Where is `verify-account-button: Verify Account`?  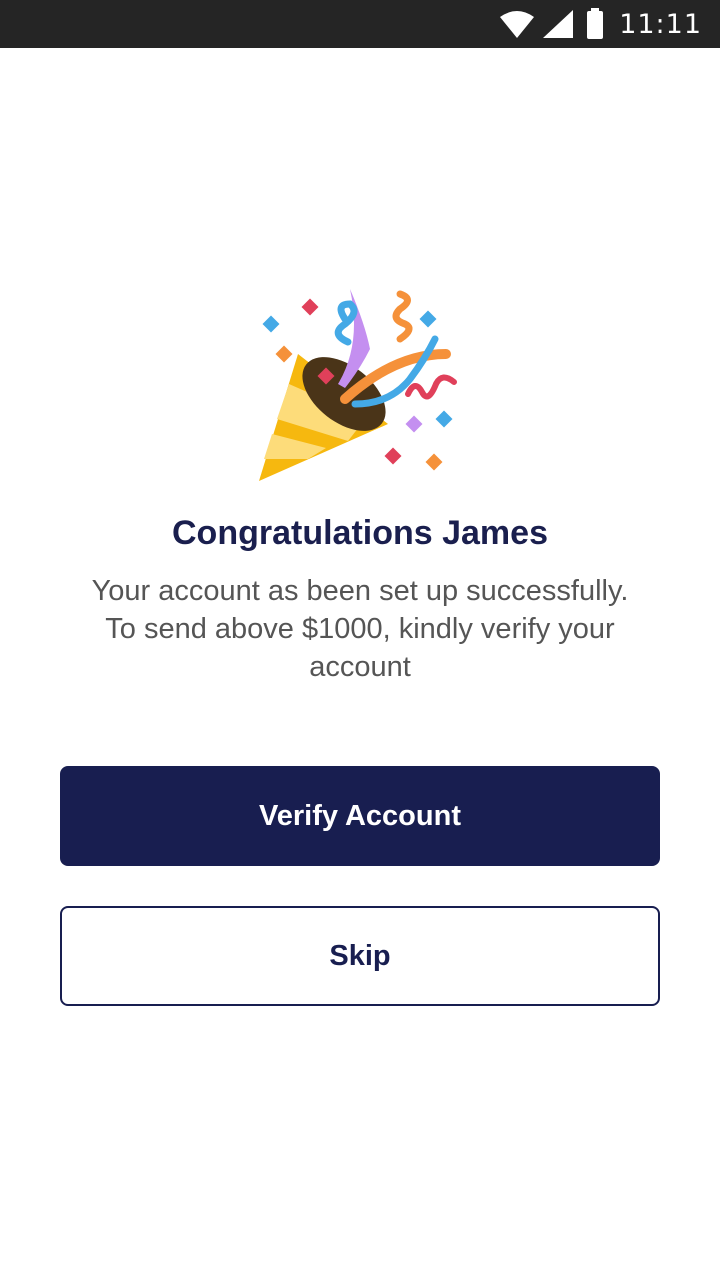
verify-account-button: Verify Account is located at coordinates (360, 816).